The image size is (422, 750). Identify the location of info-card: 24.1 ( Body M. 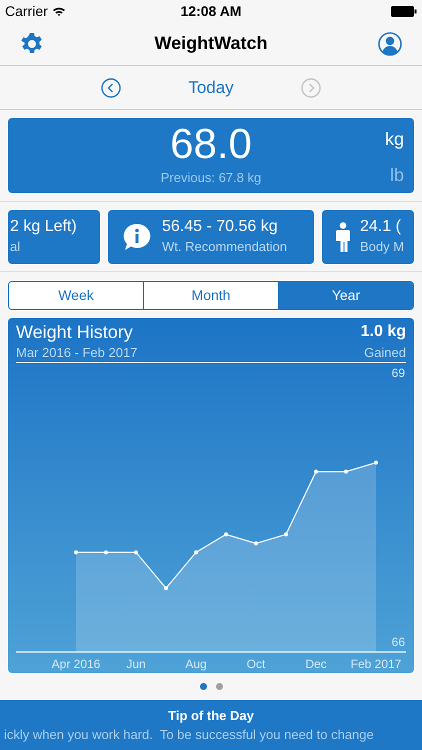
(368, 237).